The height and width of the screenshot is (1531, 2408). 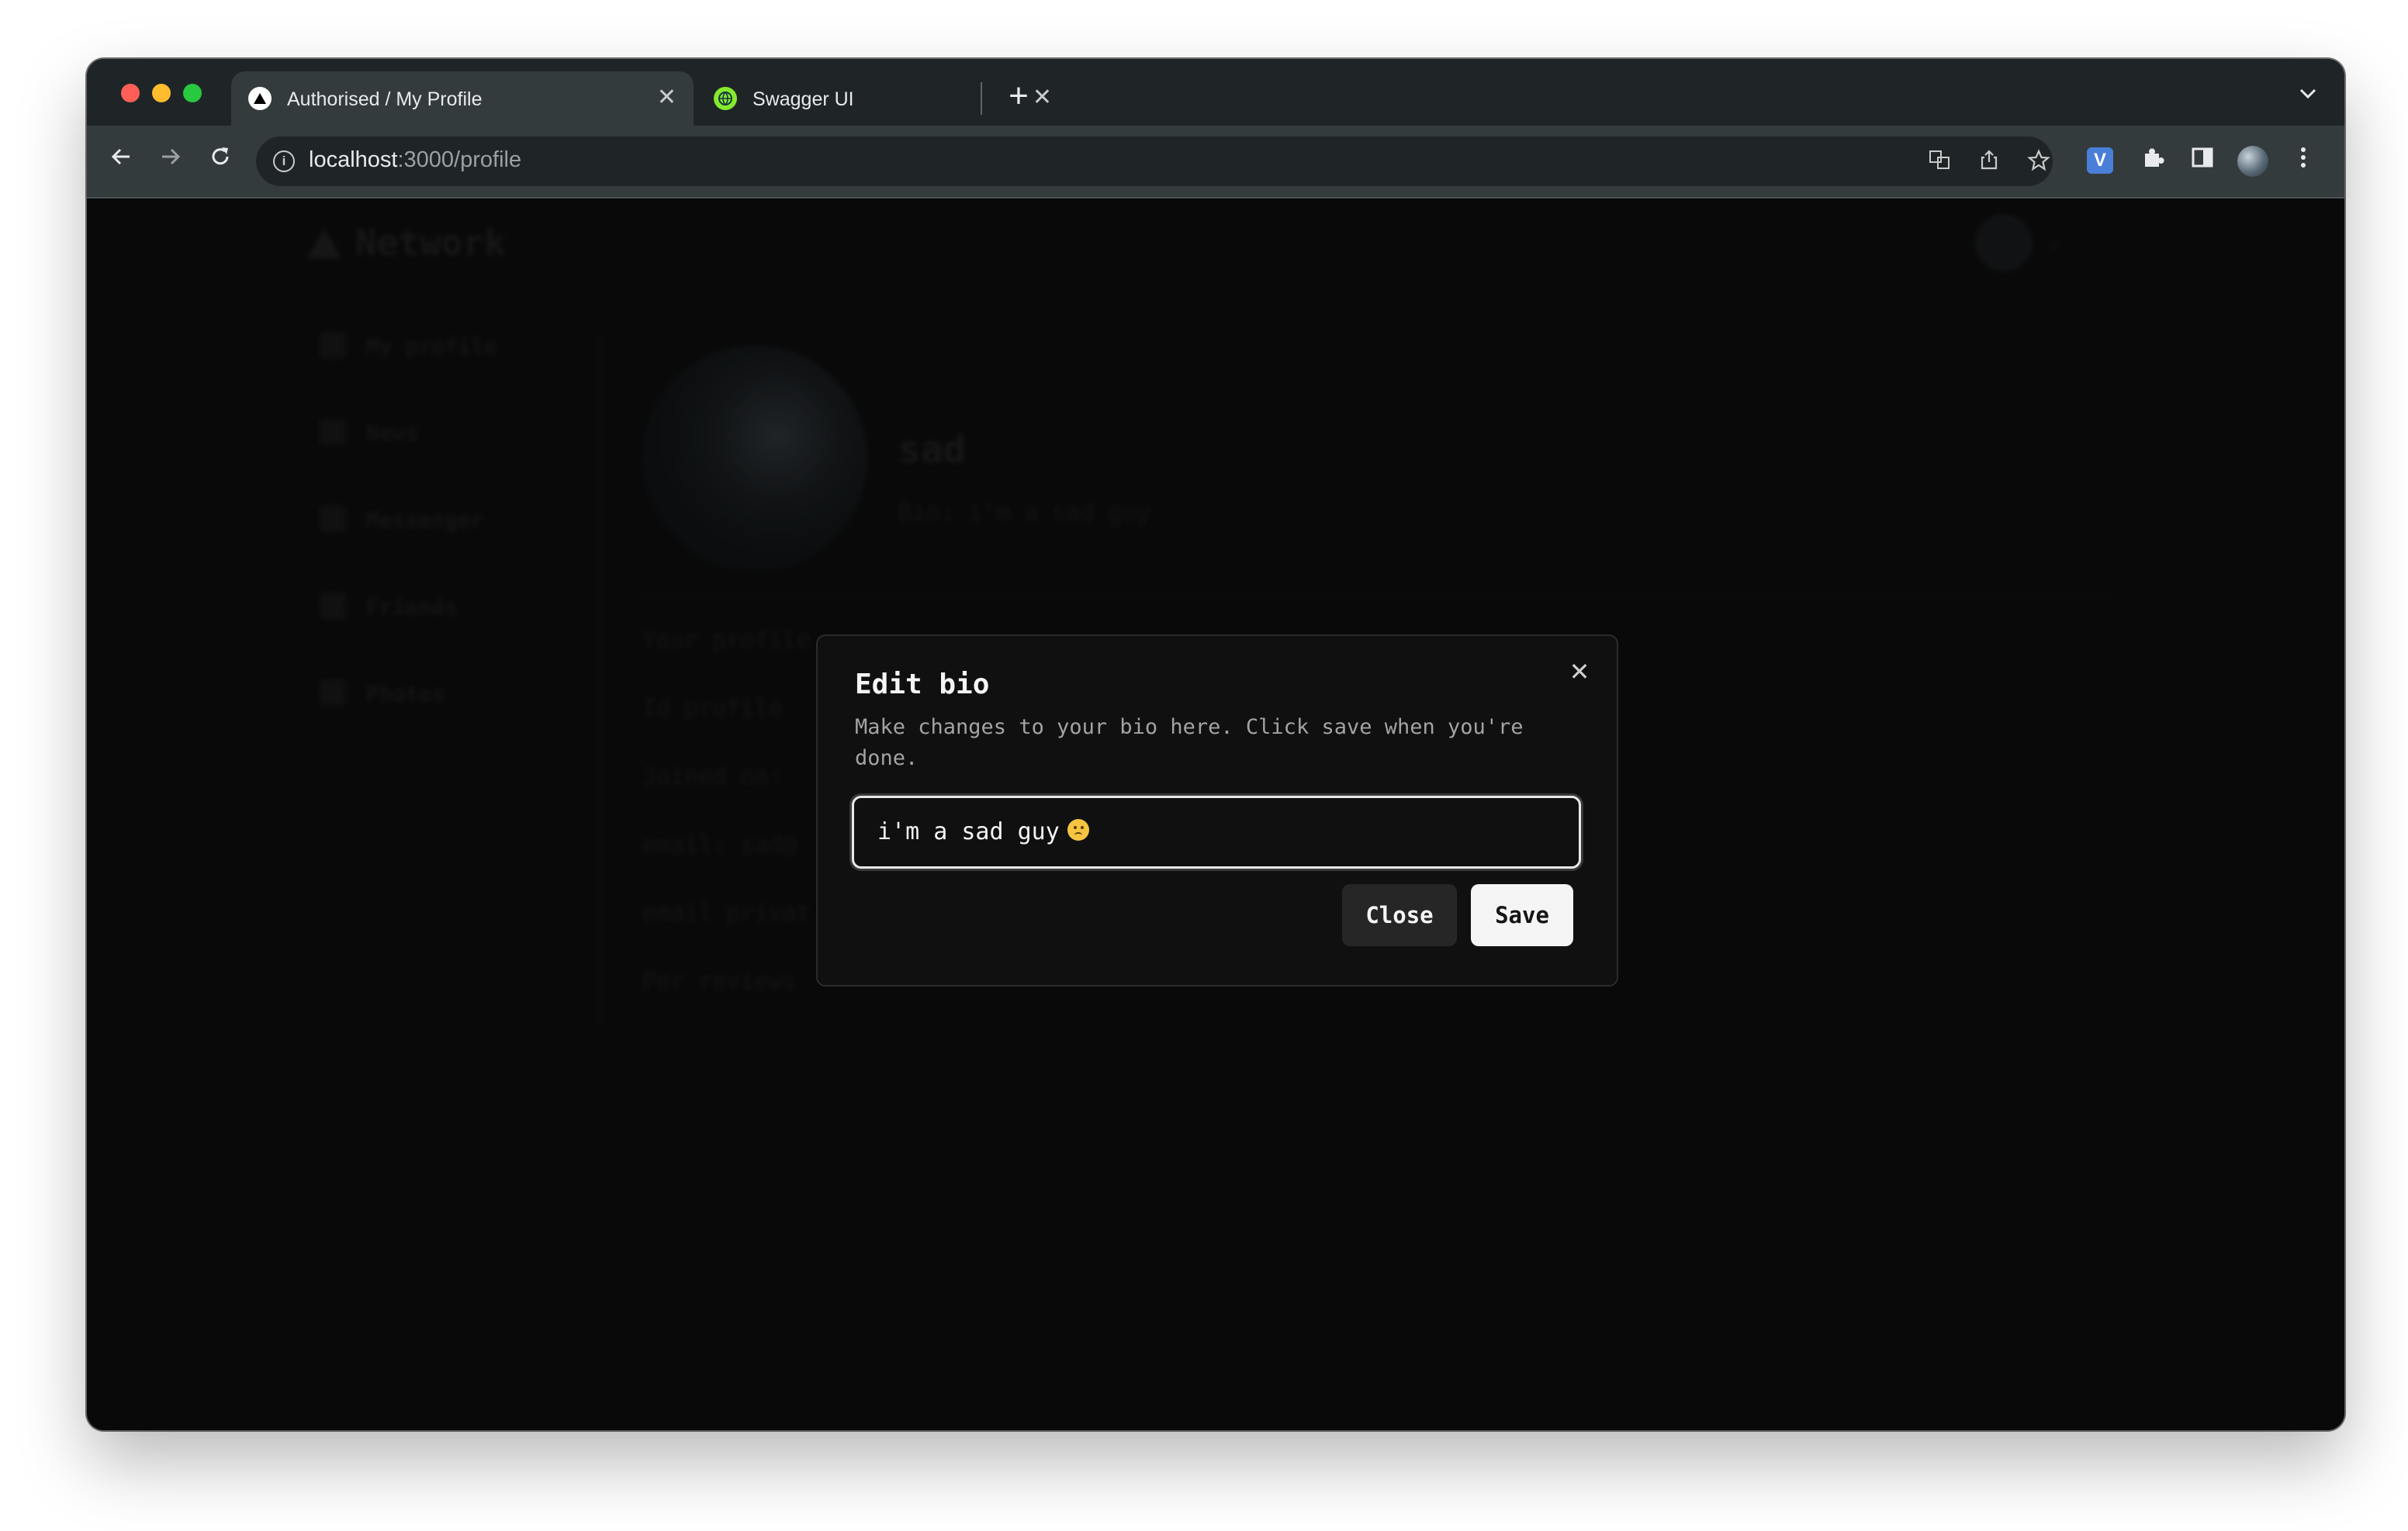 I want to click on browser-toolbar: i localhost:3000/profile V, so click(x=1215, y=162).